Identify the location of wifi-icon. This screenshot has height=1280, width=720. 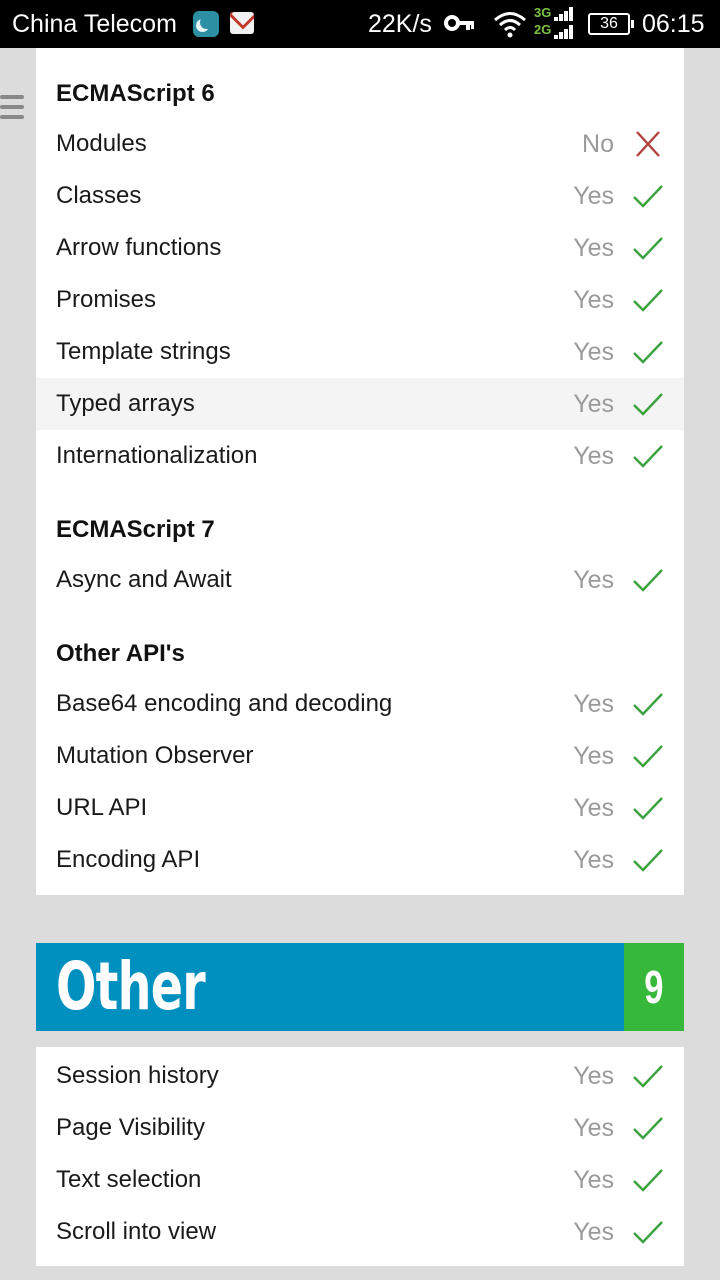
(510, 25).